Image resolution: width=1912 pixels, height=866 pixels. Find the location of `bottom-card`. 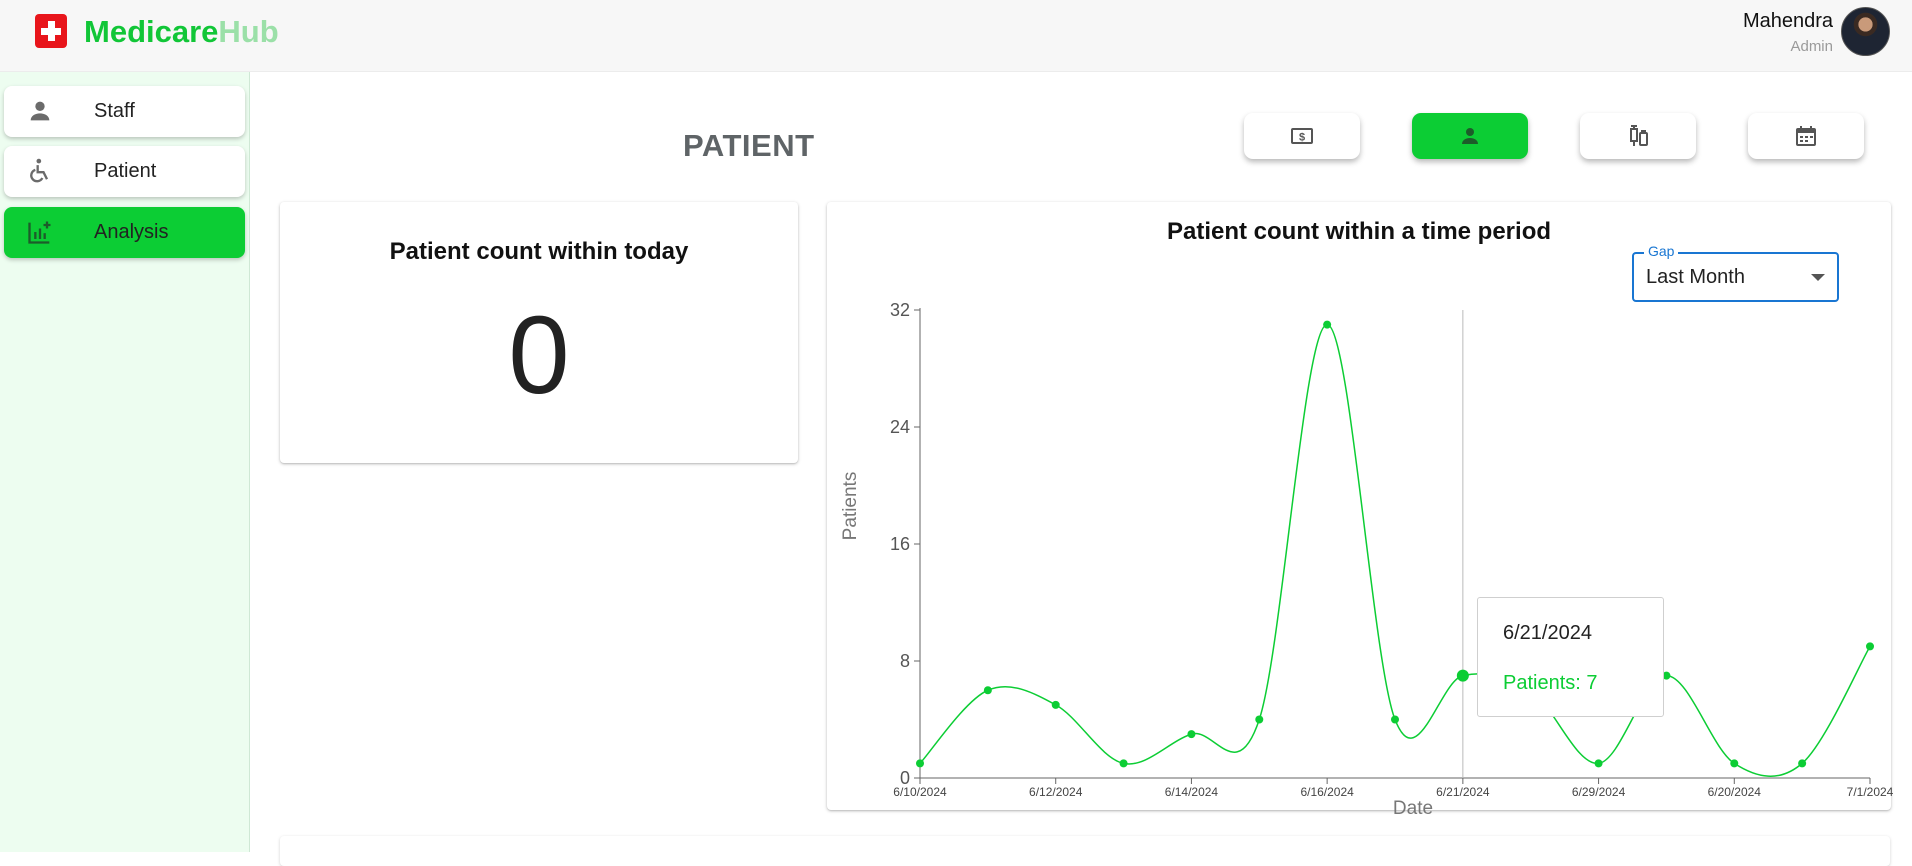

bottom-card is located at coordinates (1085, 851).